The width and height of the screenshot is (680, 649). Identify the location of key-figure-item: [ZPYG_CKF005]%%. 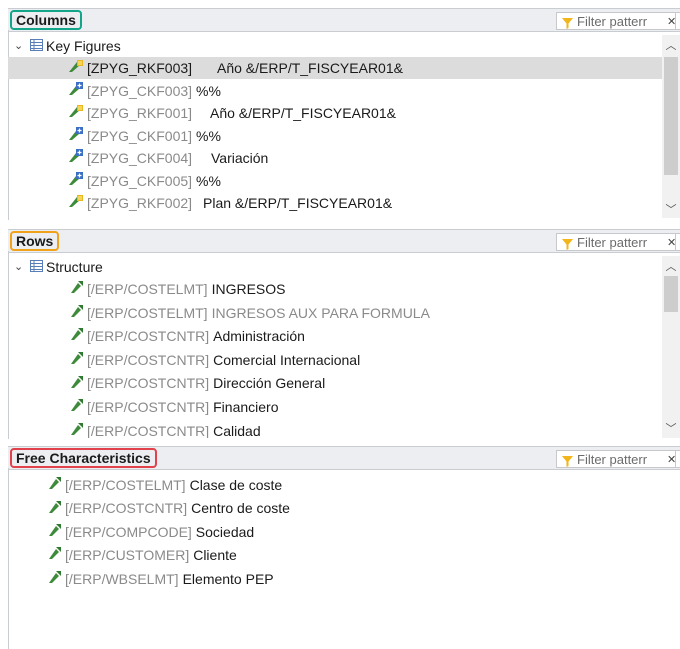
(335, 181).